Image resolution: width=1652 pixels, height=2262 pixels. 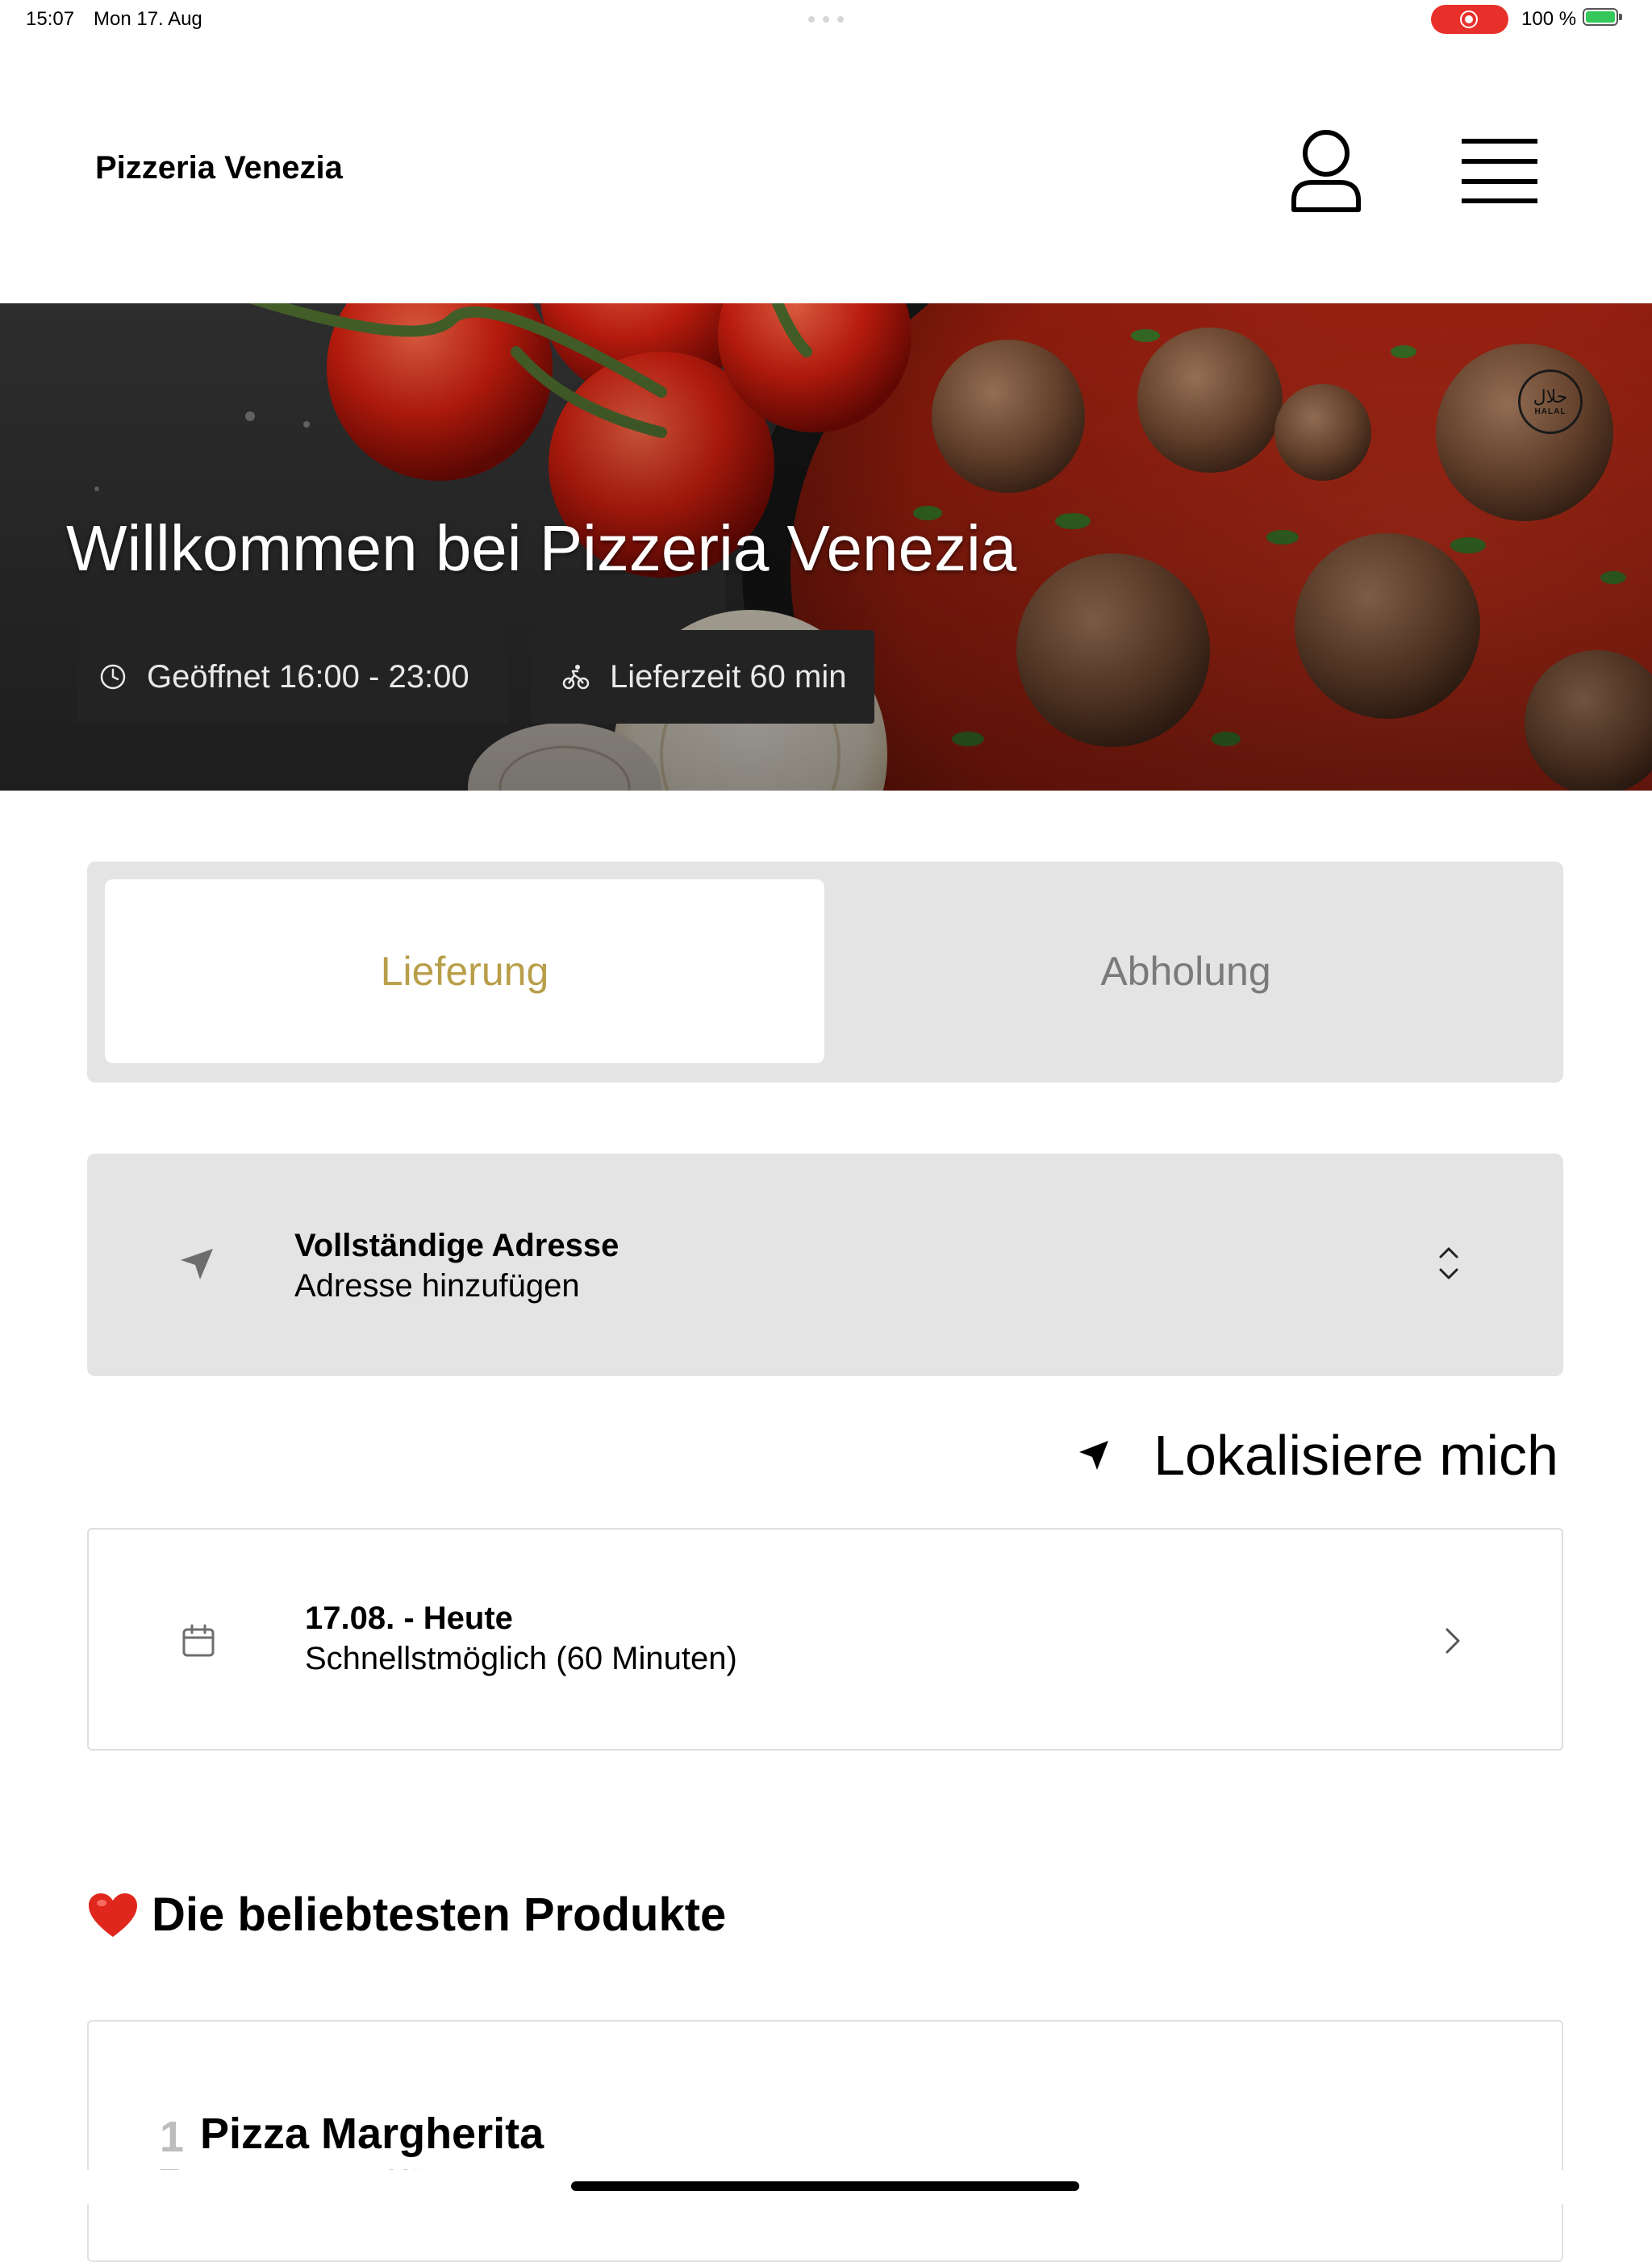 I want to click on product-rank: 1, so click(x=172, y=2137).